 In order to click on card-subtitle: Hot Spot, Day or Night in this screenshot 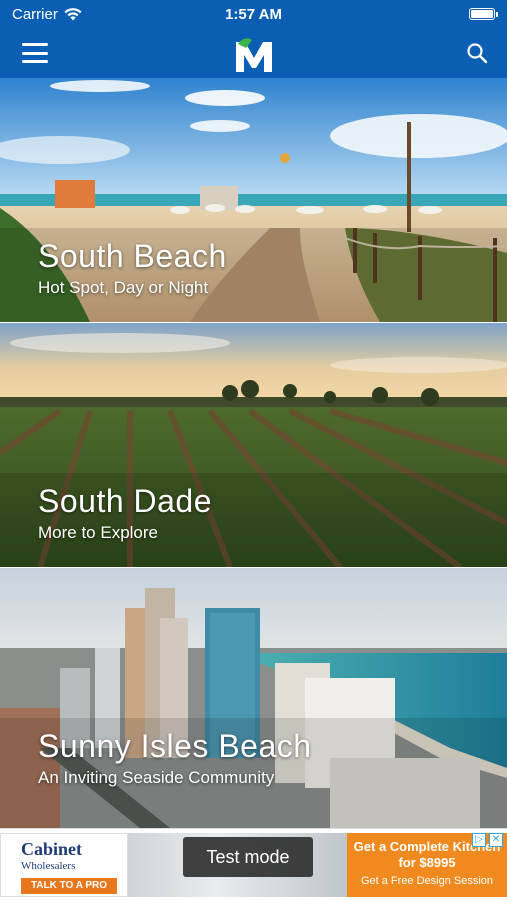, I will do `click(123, 287)`.